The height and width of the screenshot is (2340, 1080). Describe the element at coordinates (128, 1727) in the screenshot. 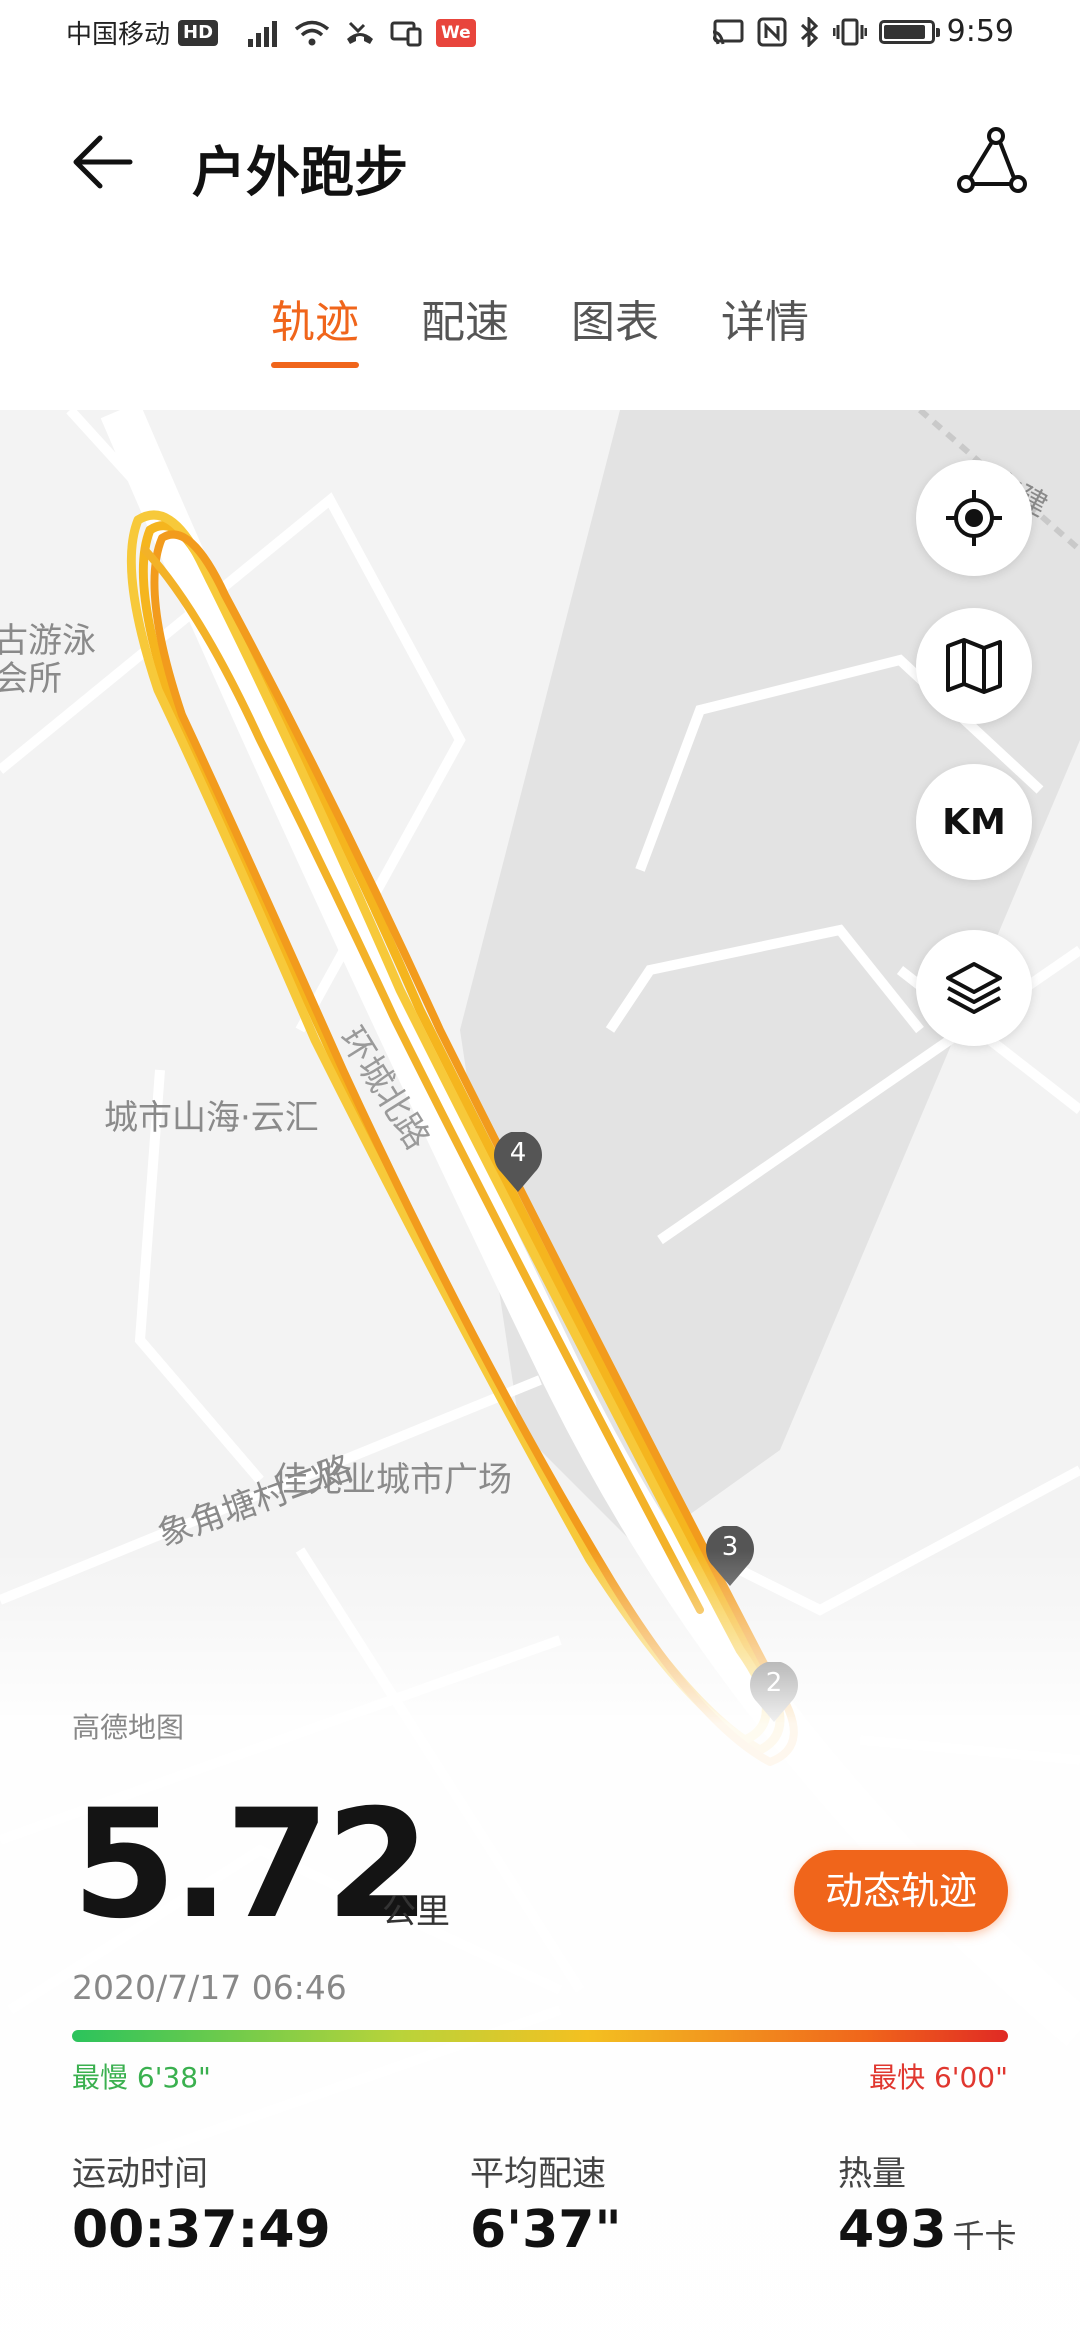

I see `map-provider-label: 高德地图` at that location.